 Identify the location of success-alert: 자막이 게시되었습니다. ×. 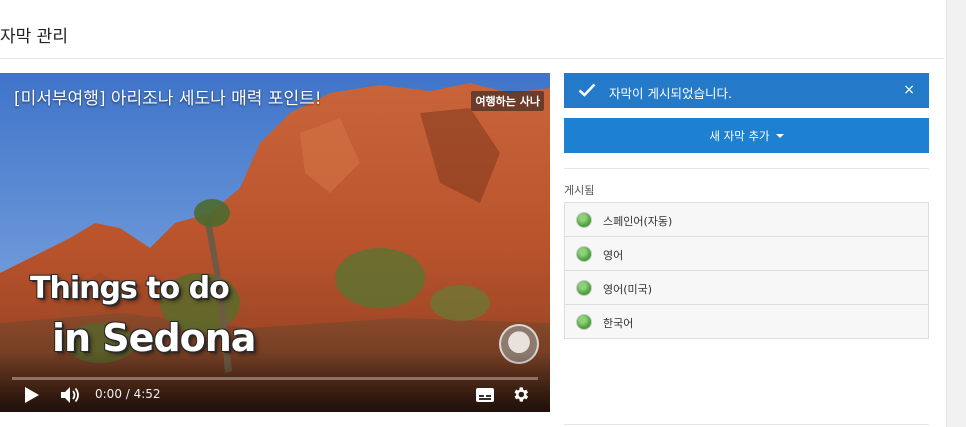
(746, 90).